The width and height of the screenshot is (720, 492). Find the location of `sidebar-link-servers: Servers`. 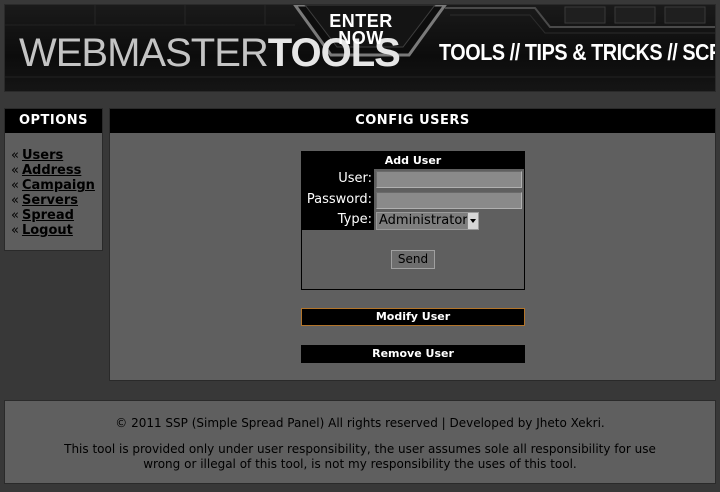

sidebar-link-servers: Servers is located at coordinates (50, 200).